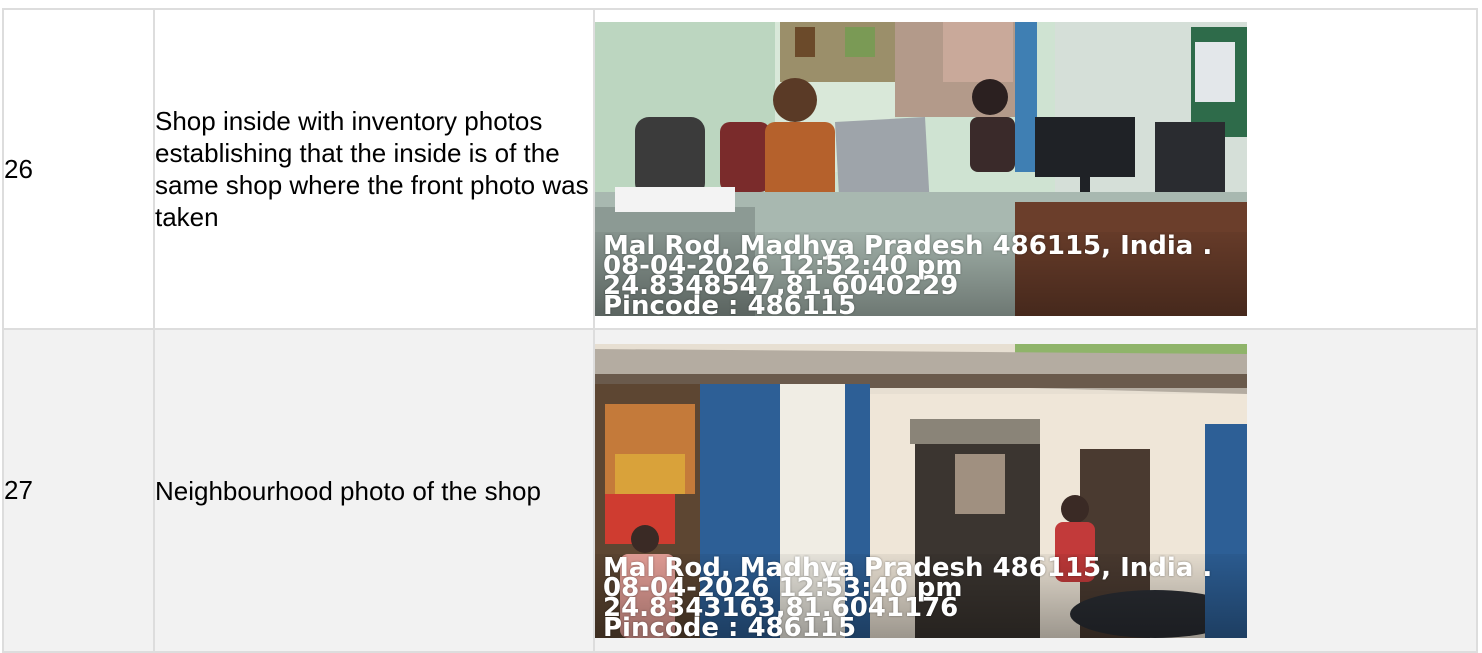 This screenshot has width=1482, height=653. What do you see at coordinates (374, 490) in the screenshot?
I see `row-description: Neighbourhood photo of the shop` at bounding box center [374, 490].